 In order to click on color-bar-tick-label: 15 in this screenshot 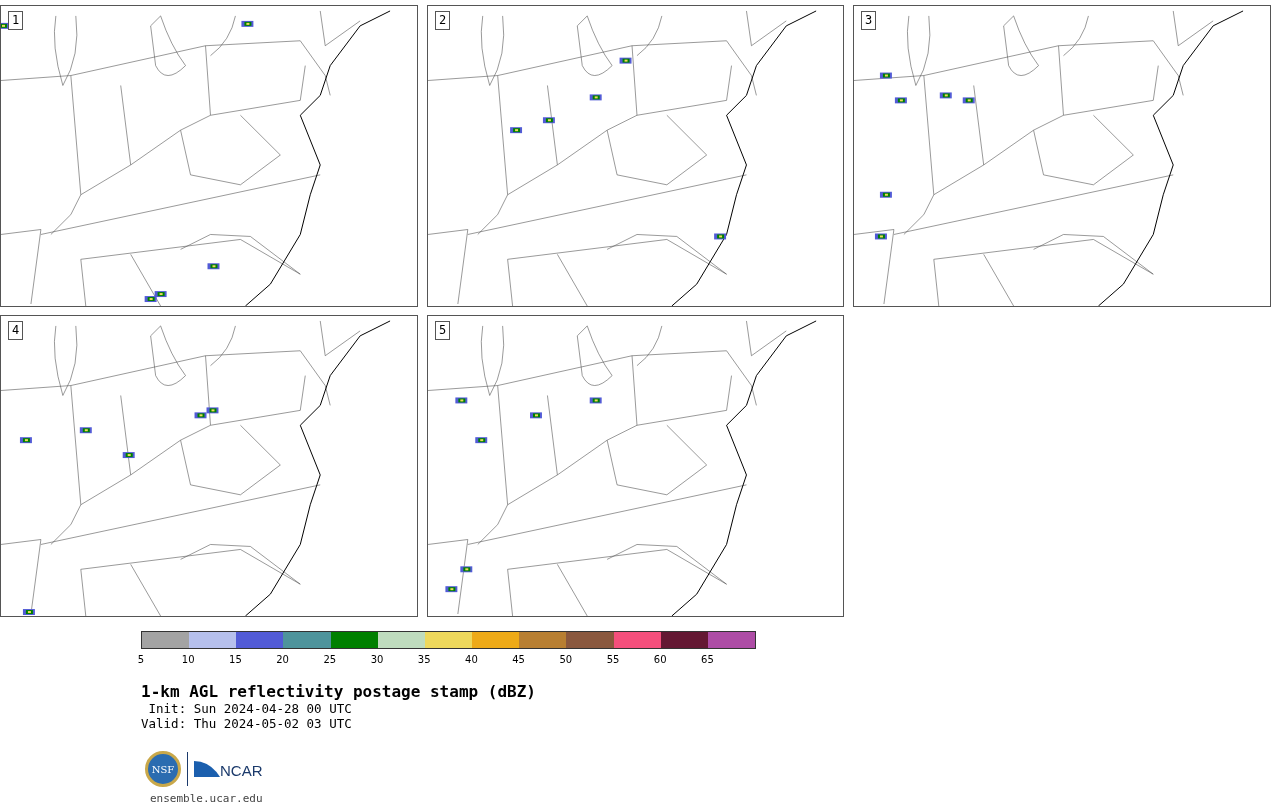, I will do `click(235, 659)`.